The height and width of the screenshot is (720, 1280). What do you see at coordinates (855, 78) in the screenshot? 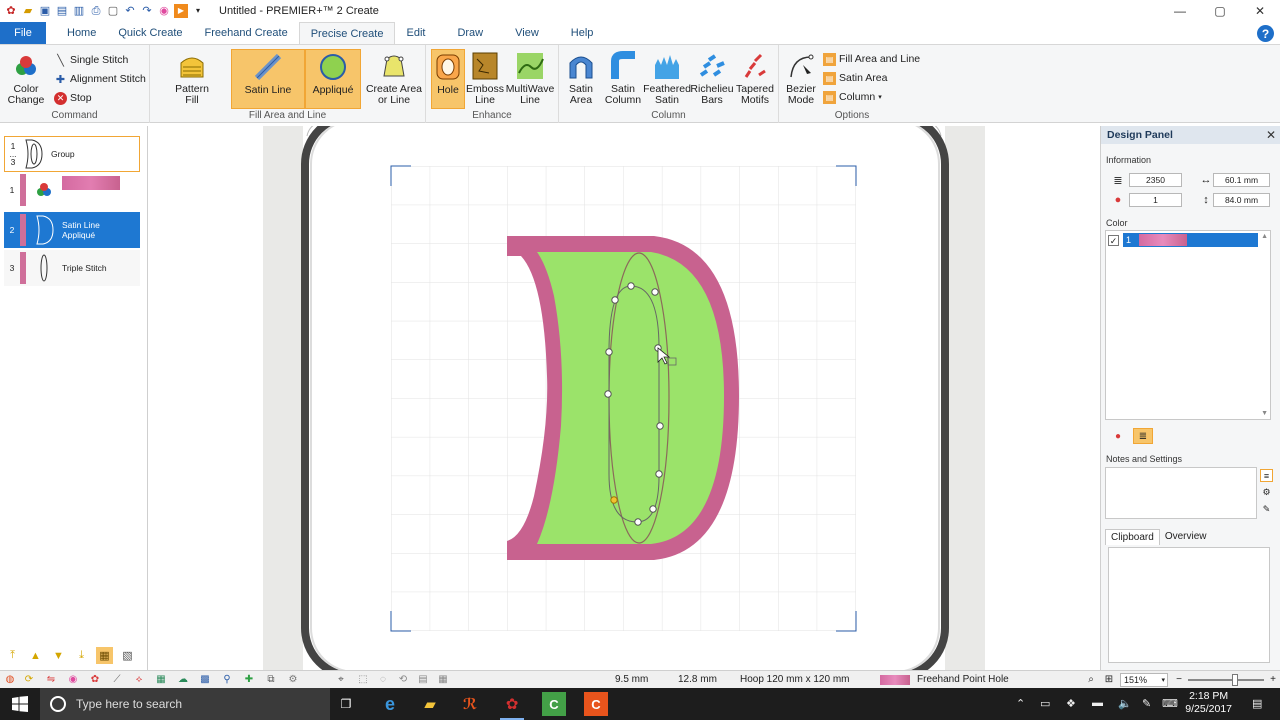
I see `satin-area-options-button: ▤ Satin Area` at bounding box center [855, 78].